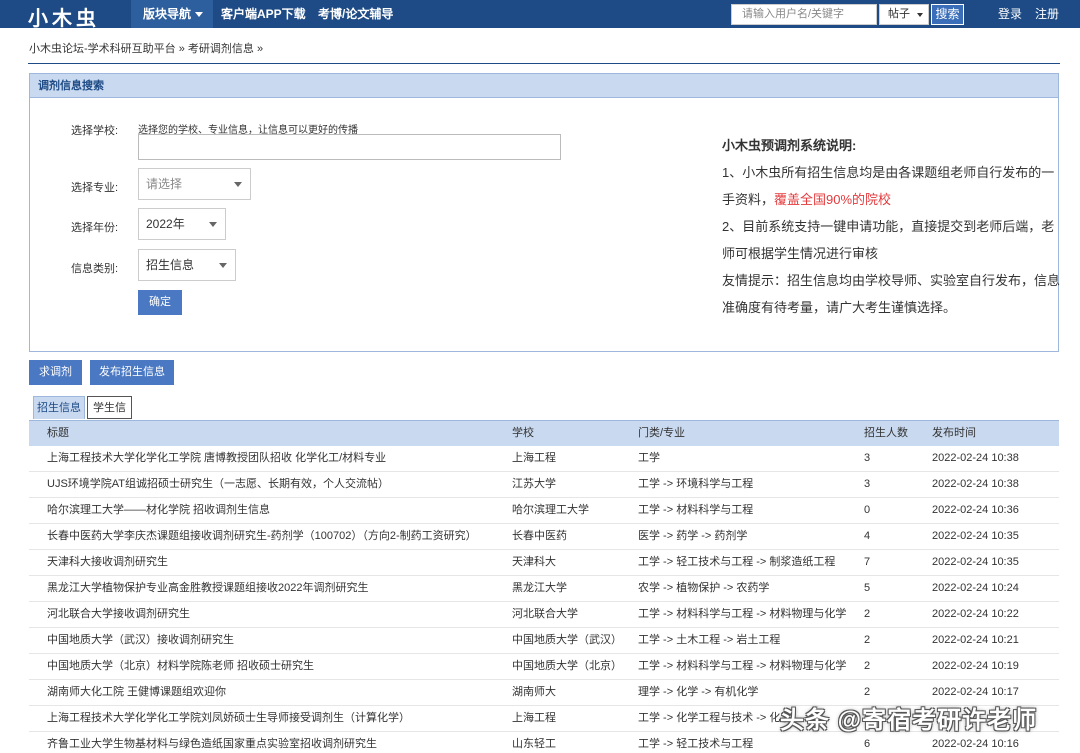 Image resolution: width=1080 pixels, height=753 pixels. I want to click on row-school: 山东轻工, so click(534, 744).